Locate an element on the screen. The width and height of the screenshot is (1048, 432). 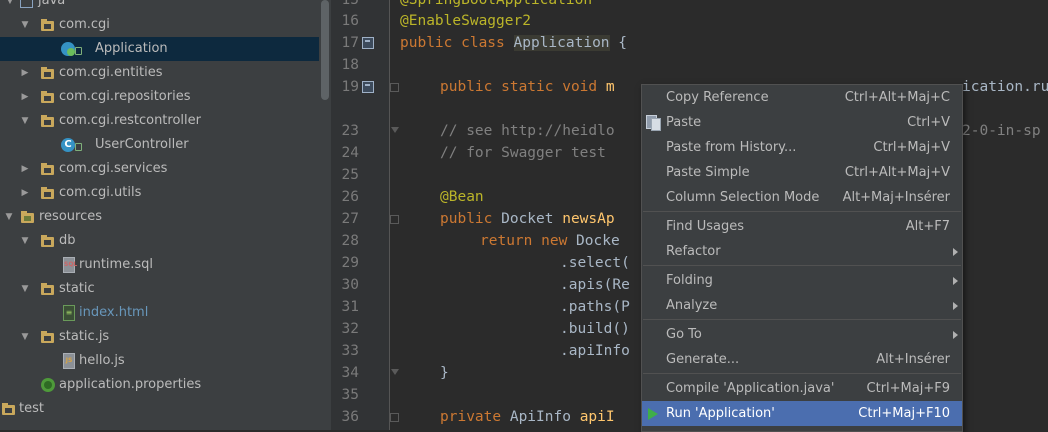
menu-item-label: Compile 'Application.java' is located at coordinates (750, 388).